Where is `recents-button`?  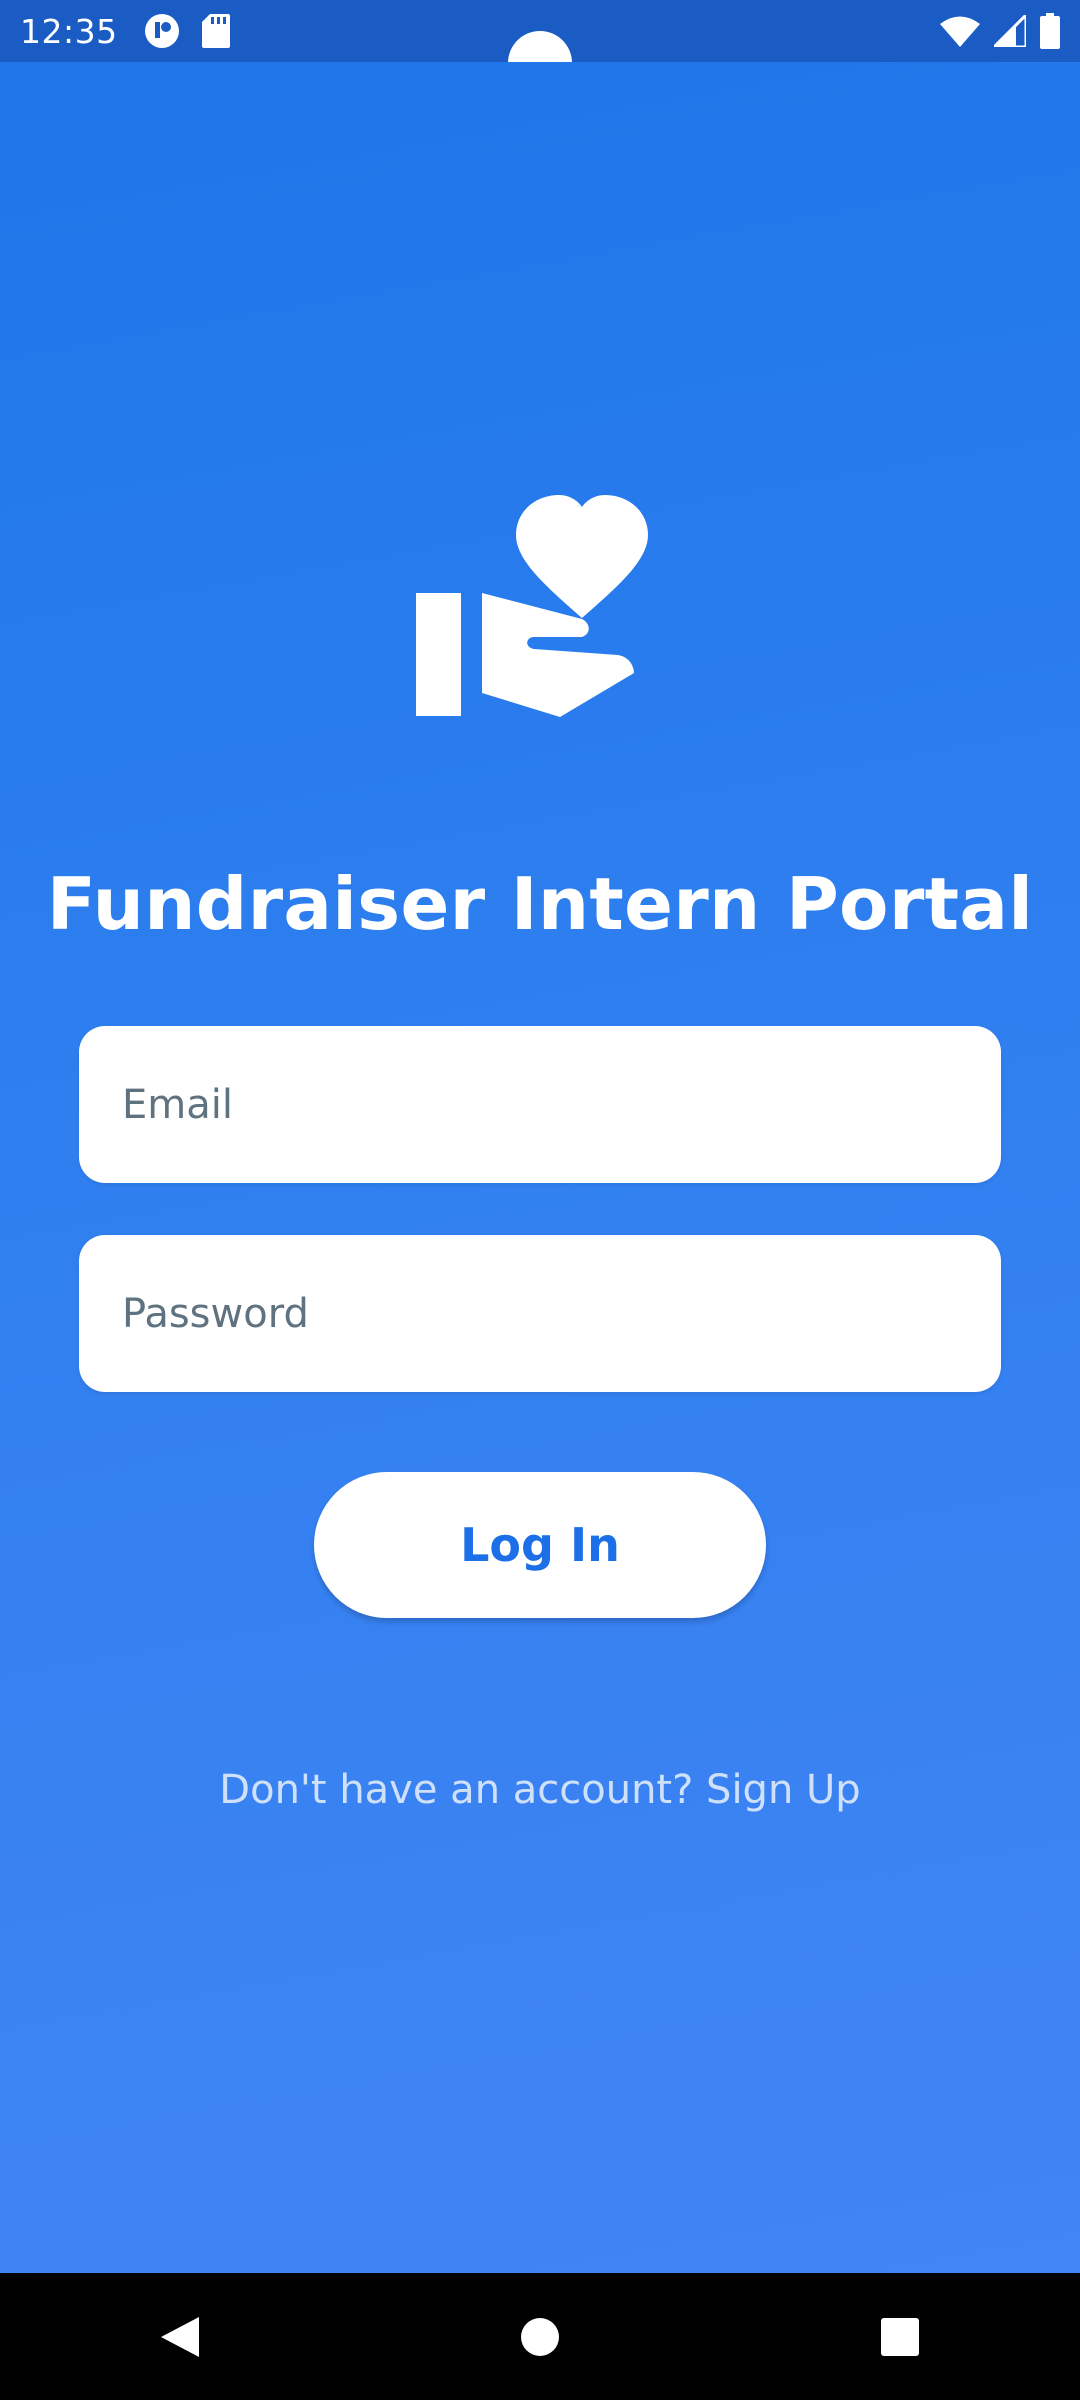
recents-button is located at coordinates (900, 2337).